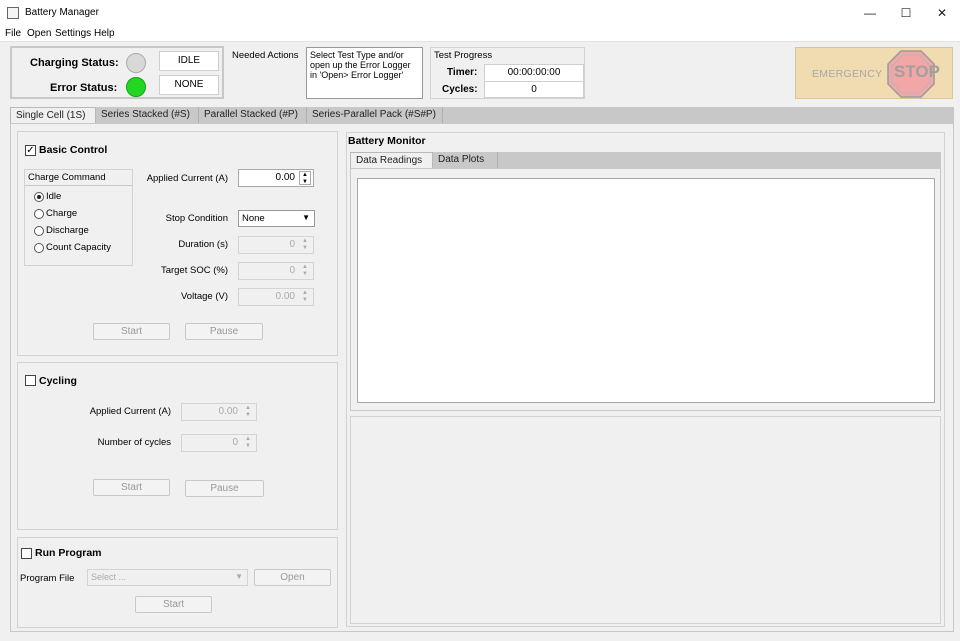  Describe the element at coordinates (463, 55) in the screenshot. I see `test-progress-label: Test Progress` at that location.